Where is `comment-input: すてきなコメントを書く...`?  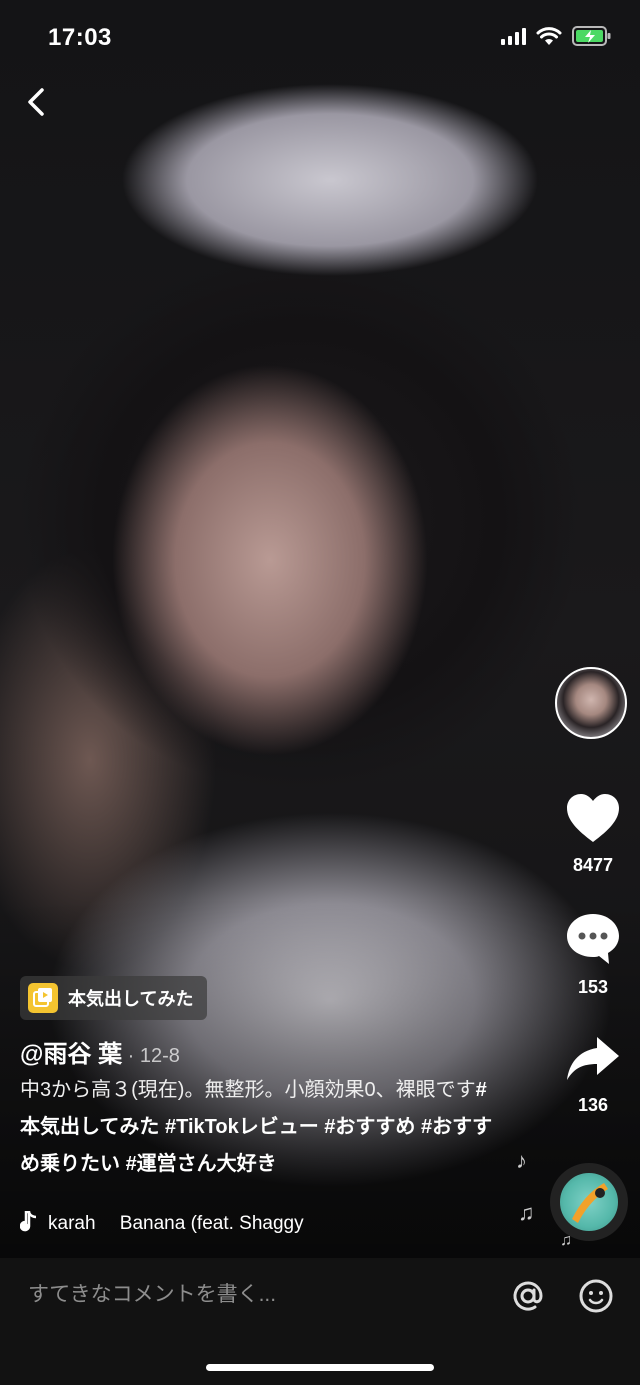
comment-input: すてきなコメントを書く... is located at coordinates (152, 1293).